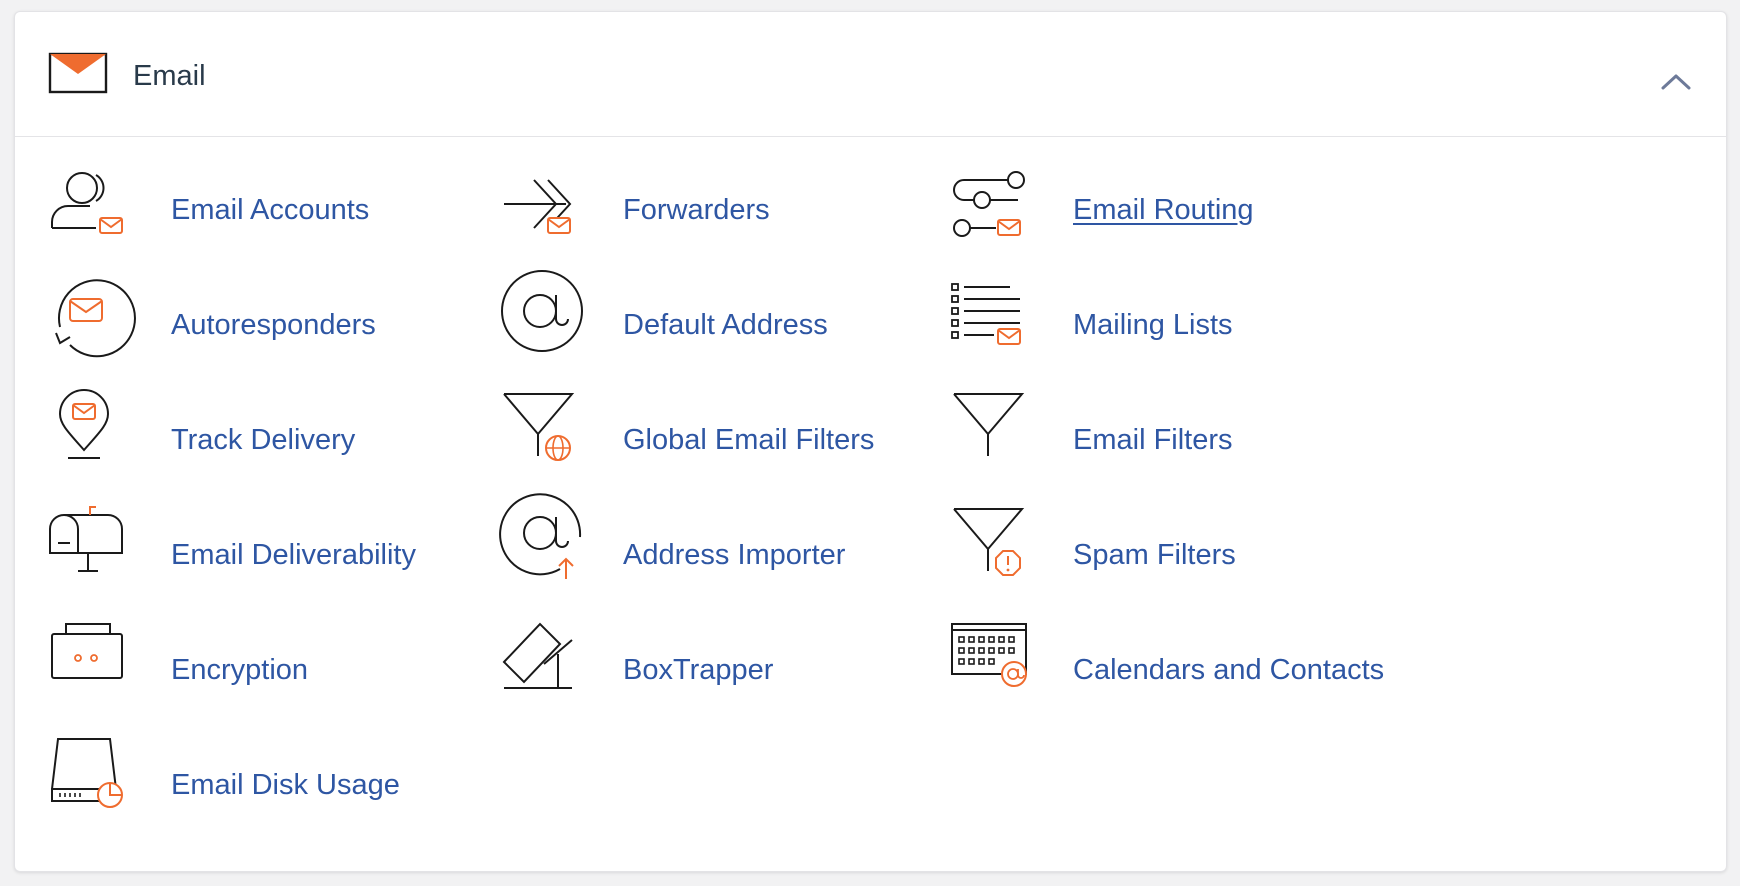 The width and height of the screenshot is (1740, 886). What do you see at coordinates (870, 74) in the screenshot?
I see `email-section-header: Email` at bounding box center [870, 74].